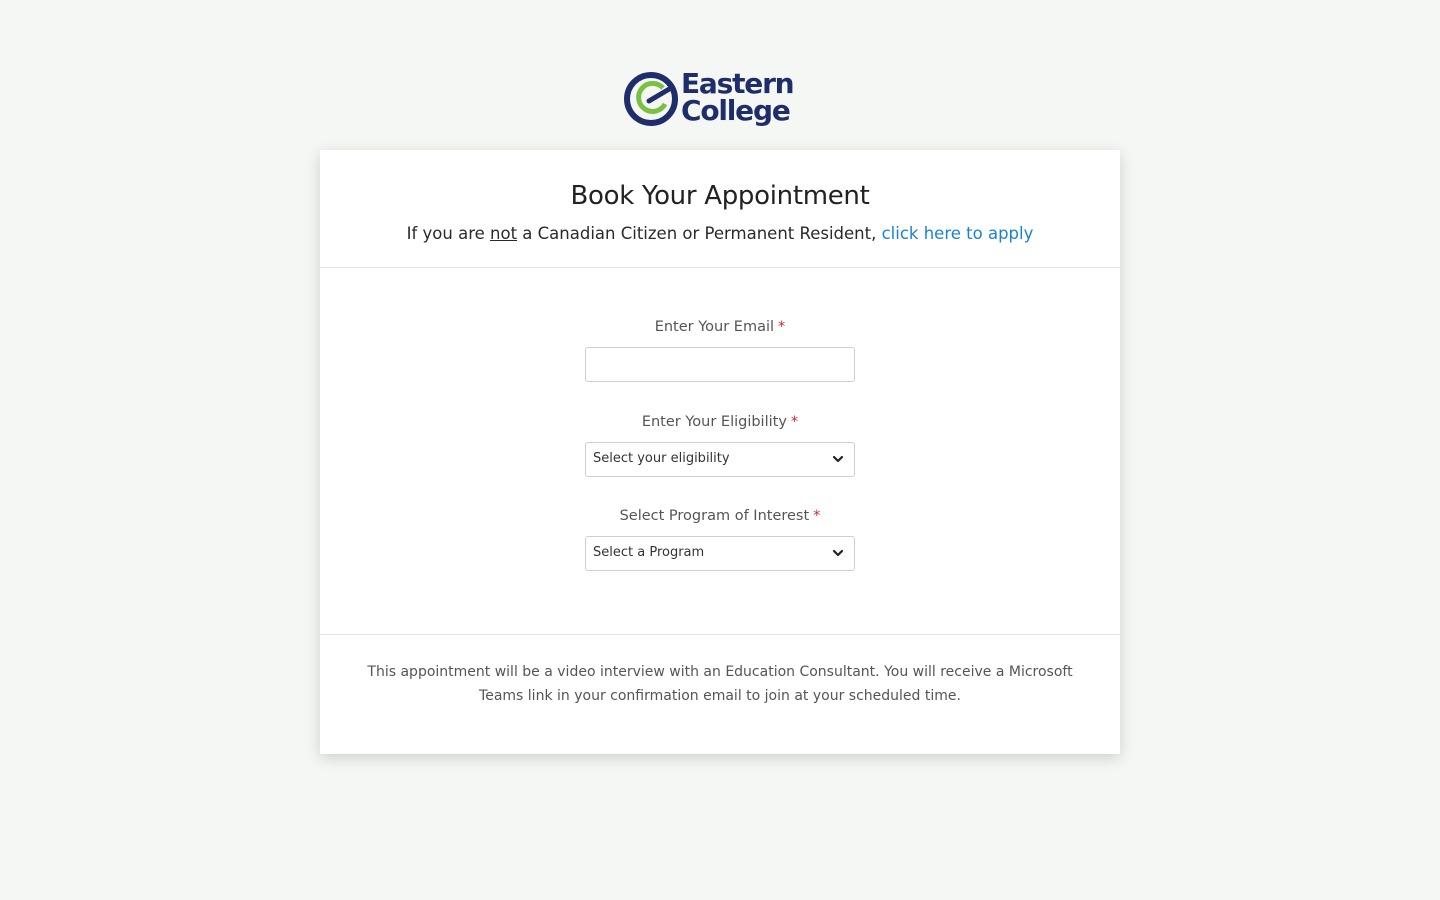 This screenshot has width=1440, height=900. I want to click on program-select-value: Select a Program, so click(649, 552).